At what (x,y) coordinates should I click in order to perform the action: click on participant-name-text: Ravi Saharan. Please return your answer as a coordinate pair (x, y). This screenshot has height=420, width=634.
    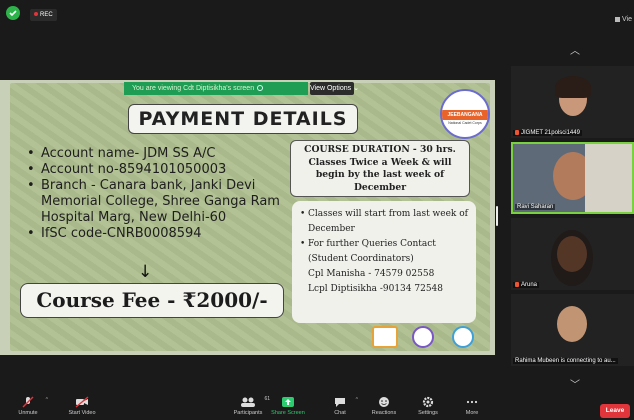
    Looking at the image, I should click on (535, 207).